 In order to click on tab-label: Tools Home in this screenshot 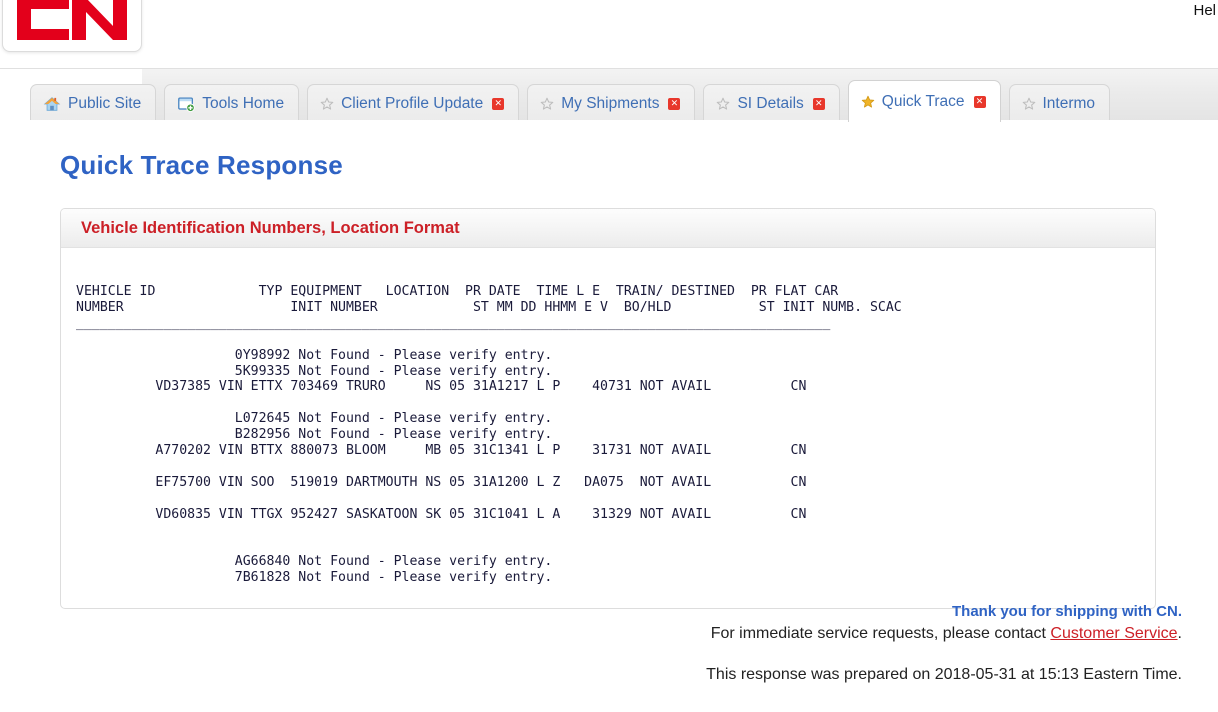, I will do `click(243, 103)`.